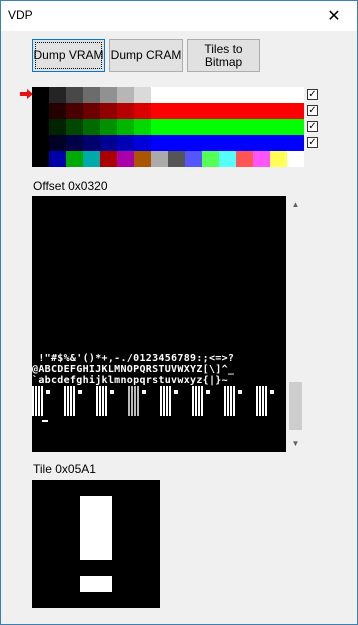 This screenshot has width=358, height=625. What do you see at coordinates (312, 142) in the screenshot?
I see `palette-row-3-checkbox: ✓` at bounding box center [312, 142].